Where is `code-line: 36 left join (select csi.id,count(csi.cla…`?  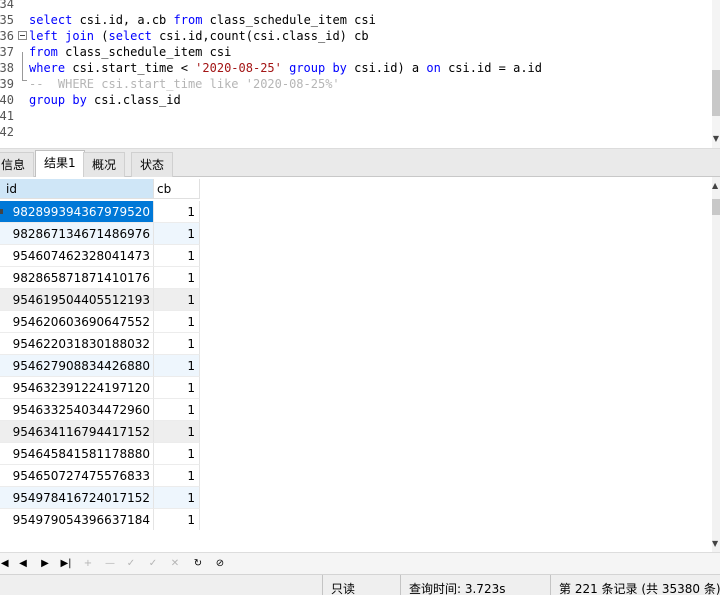
code-line: 36 left join (select csi.id,count(csi.cla… is located at coordinates (356, 36).